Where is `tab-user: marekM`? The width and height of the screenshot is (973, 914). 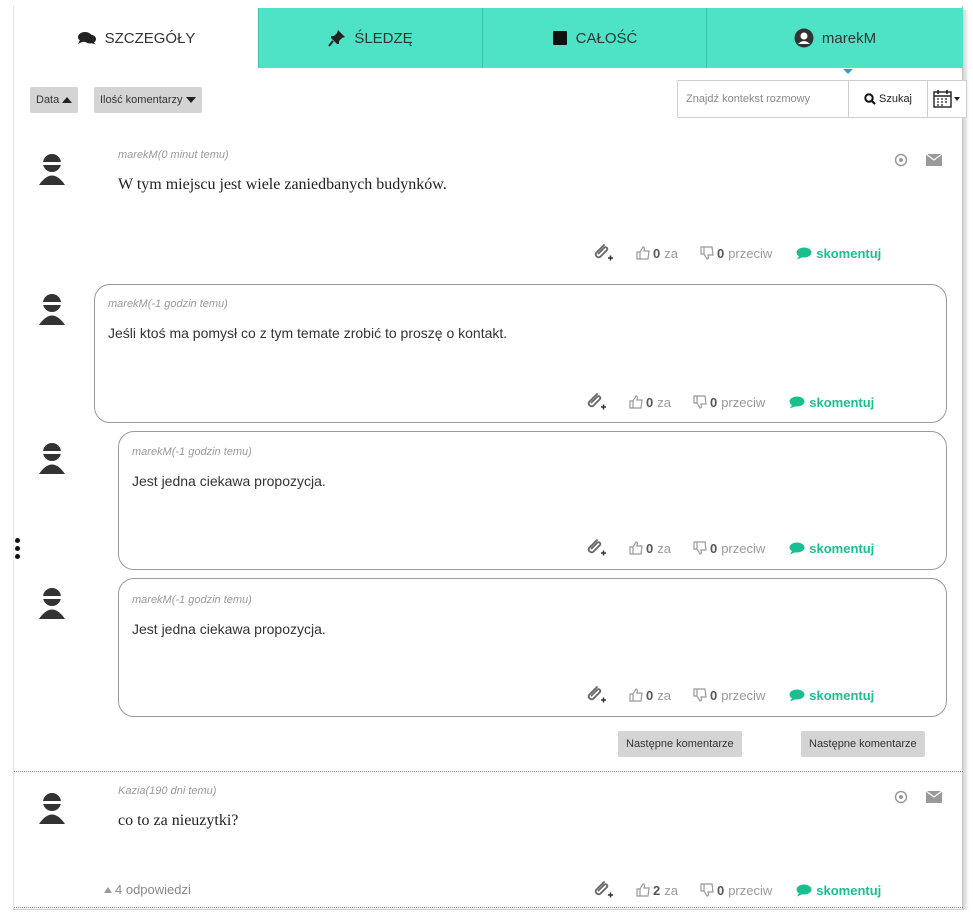
tab-user: marekM is located at coordinates (834, 38).